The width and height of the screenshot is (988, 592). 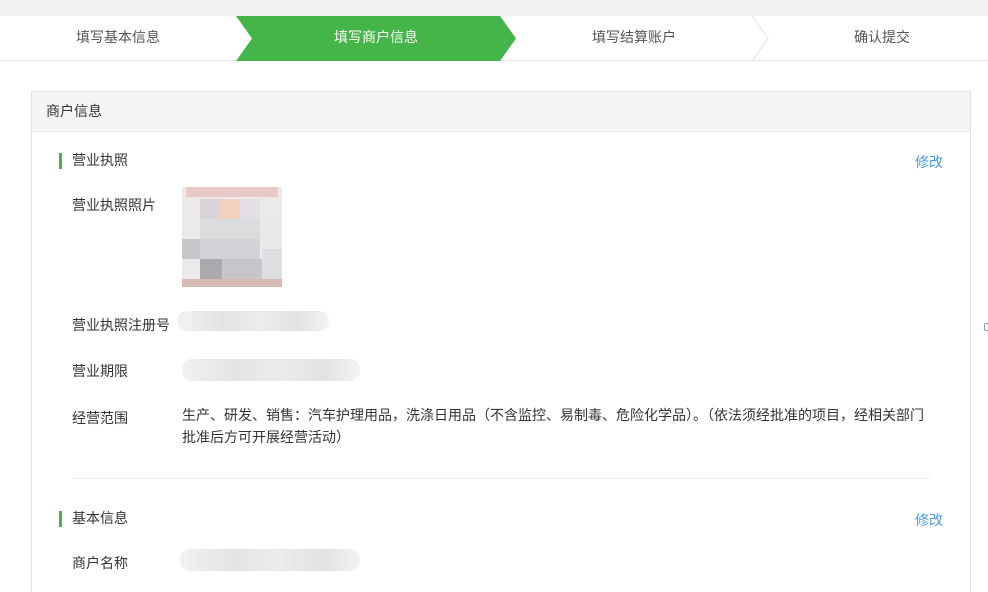 I want to click on basic-info-edit-link: 修改, so click(x=929, y=520).